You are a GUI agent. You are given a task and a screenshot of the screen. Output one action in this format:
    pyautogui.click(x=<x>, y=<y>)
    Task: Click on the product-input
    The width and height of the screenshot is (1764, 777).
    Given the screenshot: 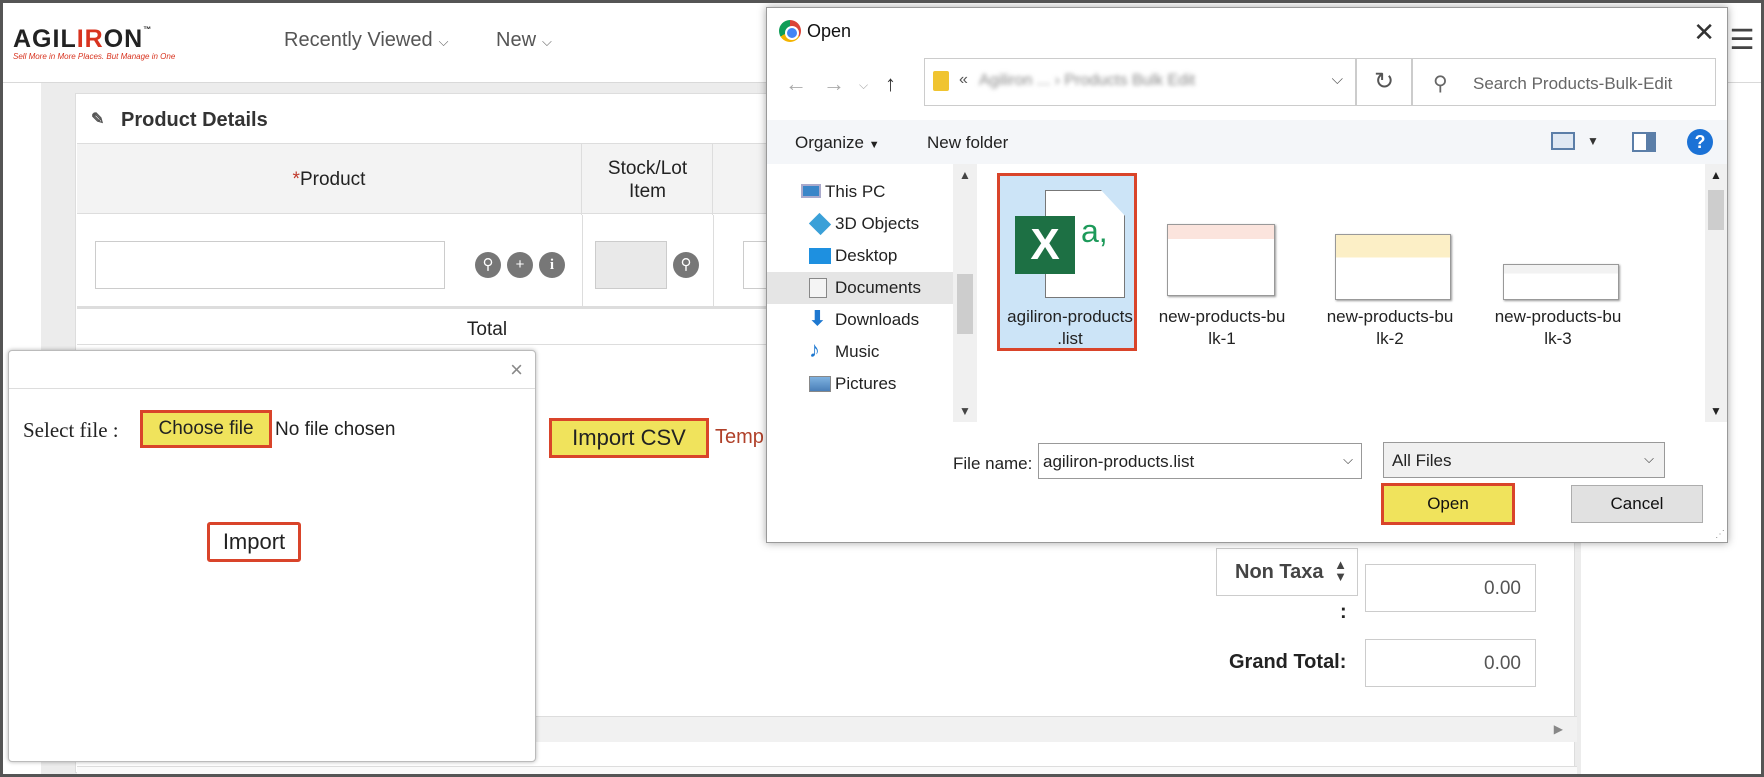 What is the action you would take?
    pyautogui.click(x=270, y=265)
    